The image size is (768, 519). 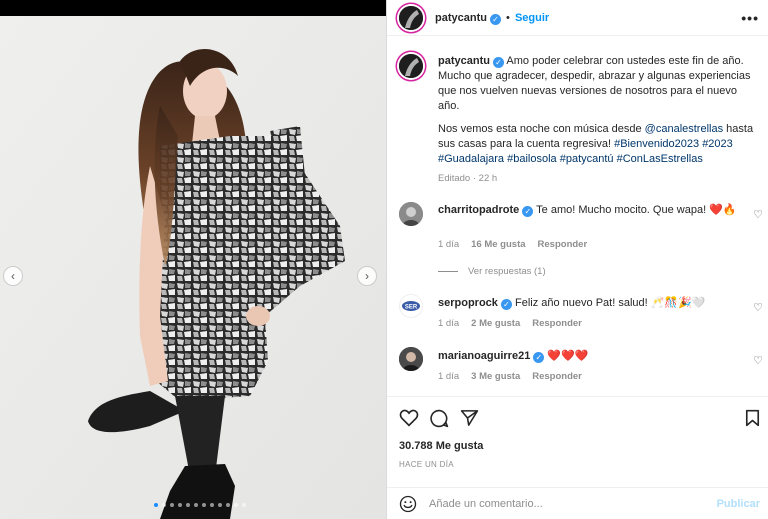 What do you see at coordinates (564, 504) in the screenshot?
I see `comment-input` at bounding box center [564, 504].